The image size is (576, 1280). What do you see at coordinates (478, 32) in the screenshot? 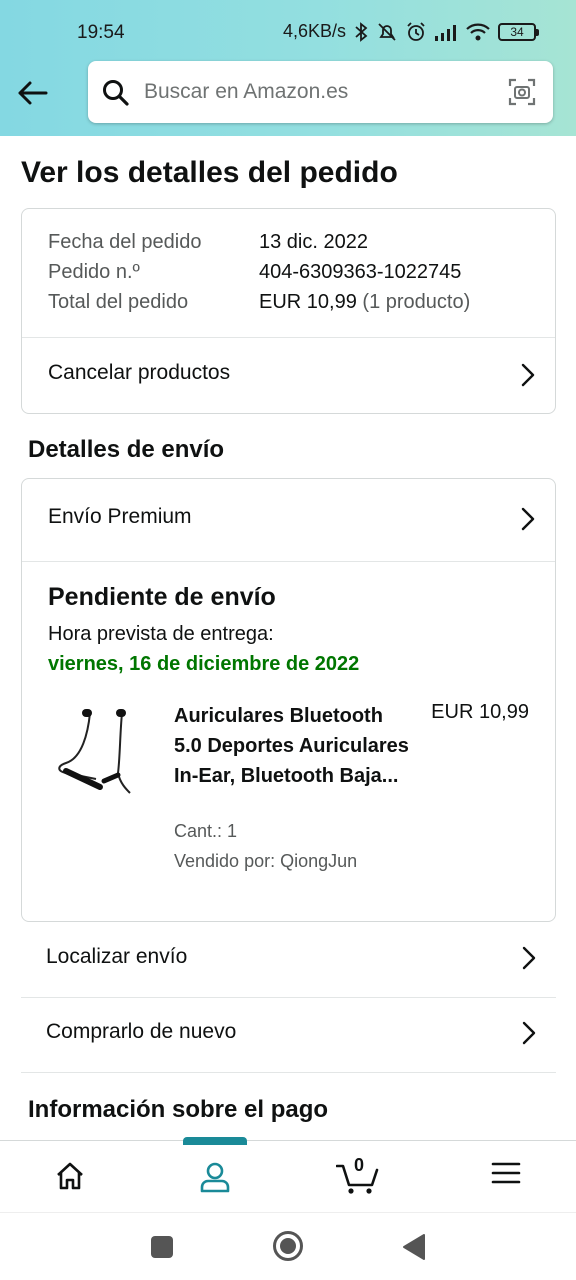
I see `wifi-icon` at bounding box center [478, 32].